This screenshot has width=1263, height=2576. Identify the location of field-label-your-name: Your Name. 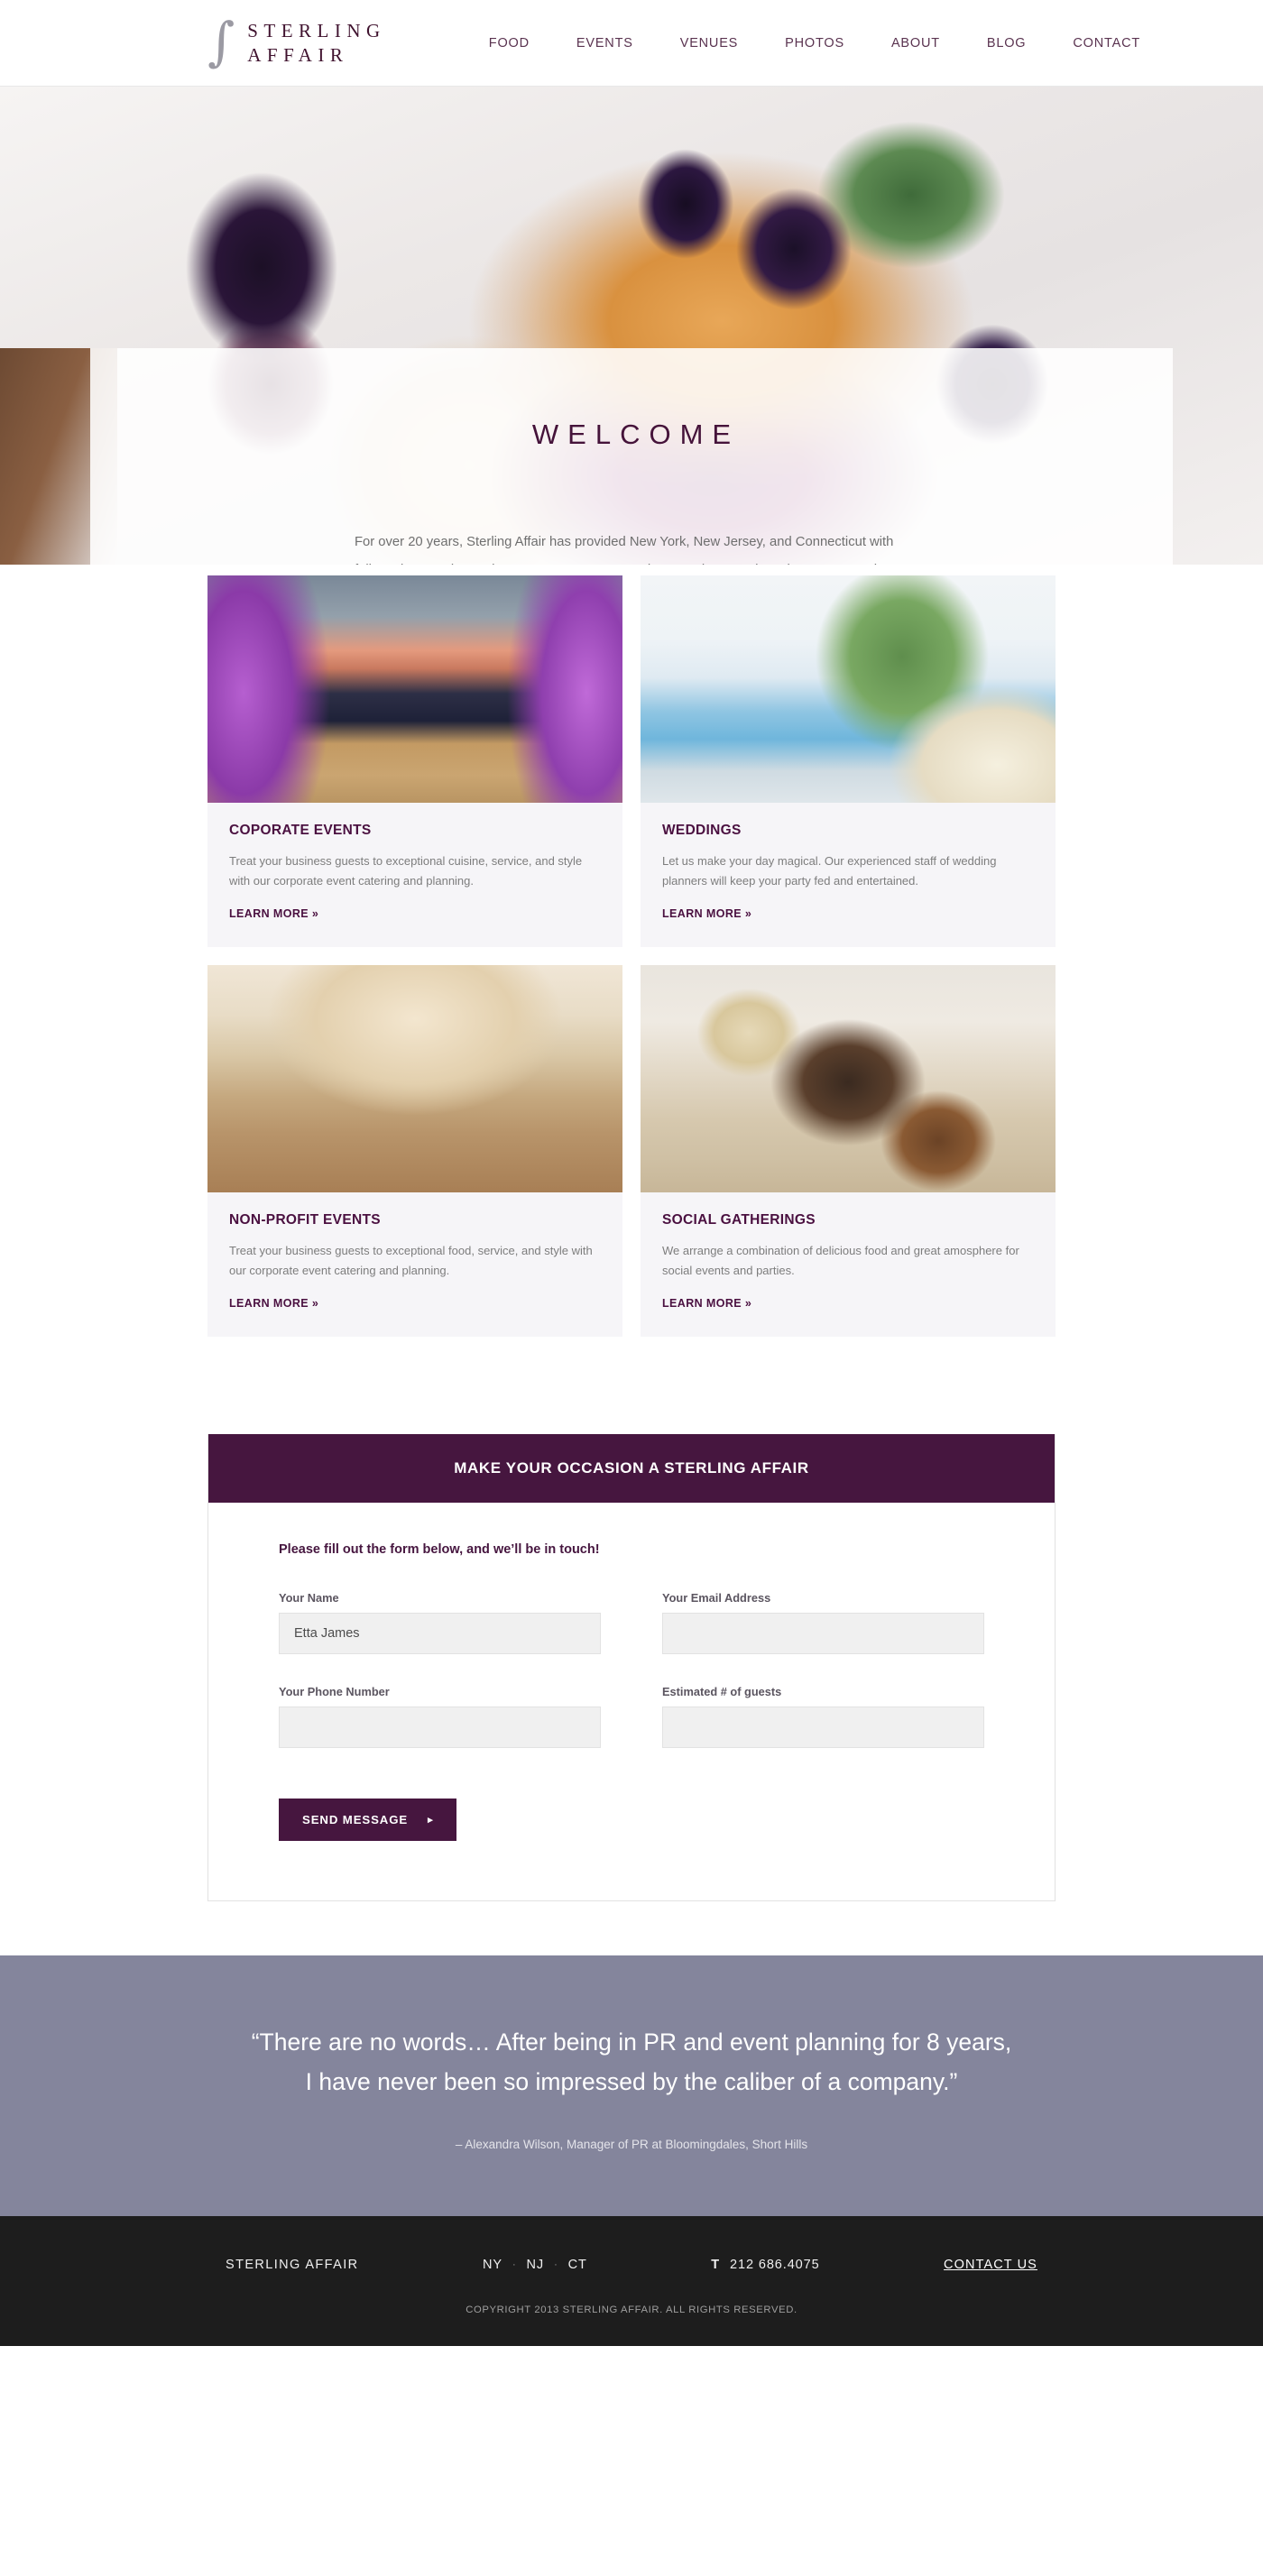
(309, 1598).